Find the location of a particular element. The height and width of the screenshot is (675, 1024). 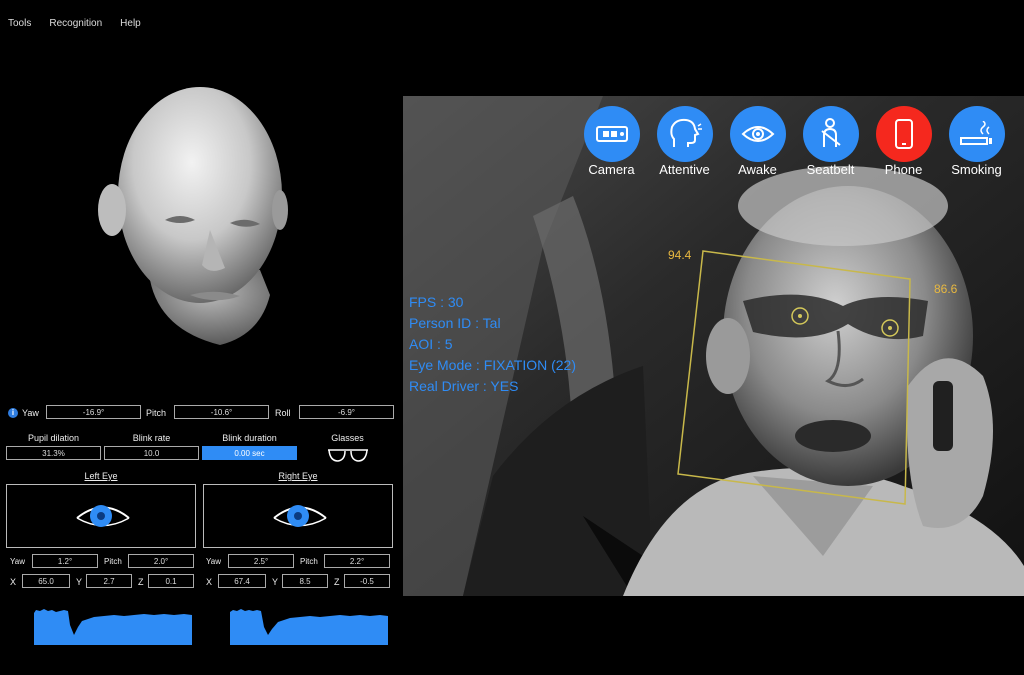

status-attentive-label: Attentive is located at coordinates (684, 169).